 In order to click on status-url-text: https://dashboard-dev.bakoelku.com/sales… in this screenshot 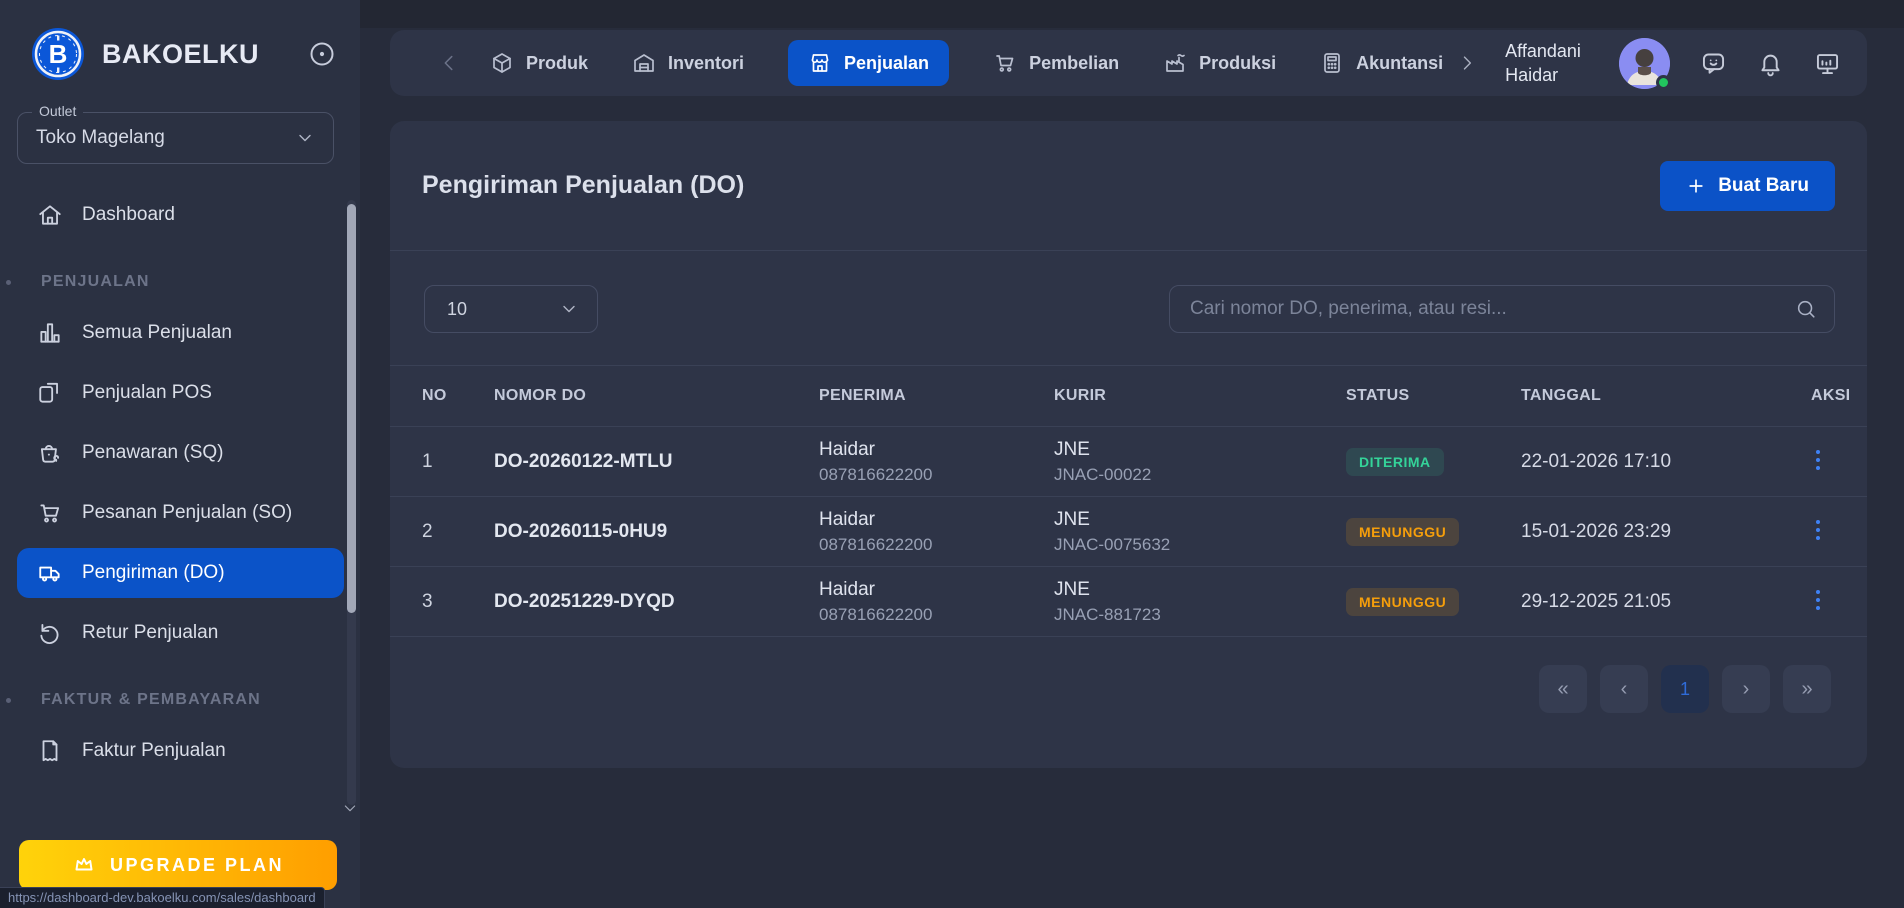, I will do `click(162, 897)`.